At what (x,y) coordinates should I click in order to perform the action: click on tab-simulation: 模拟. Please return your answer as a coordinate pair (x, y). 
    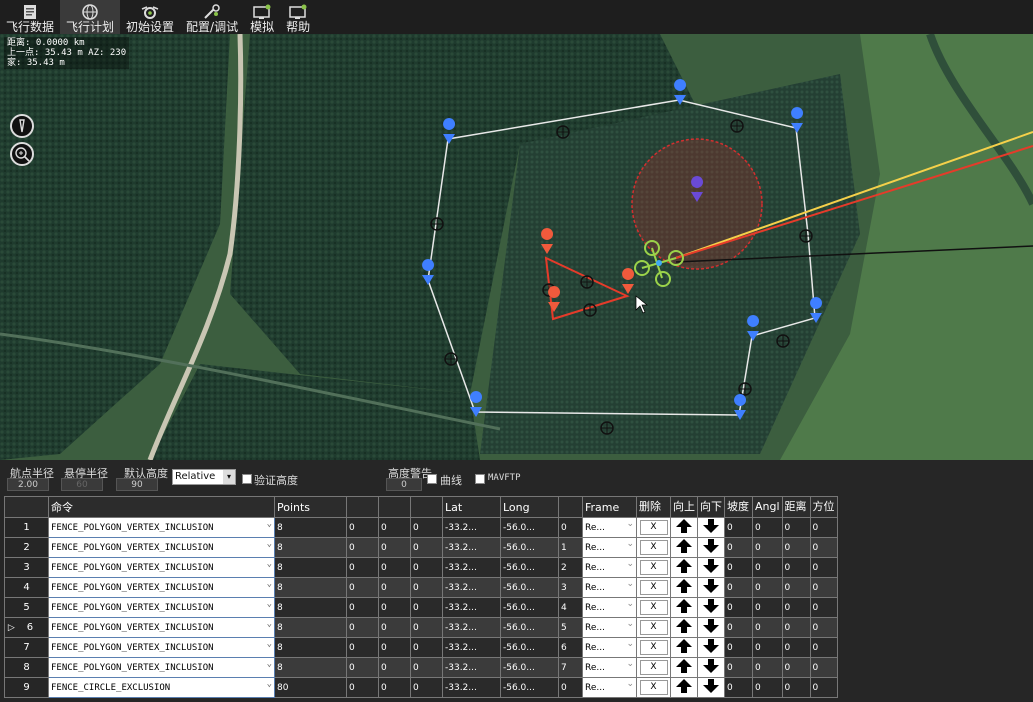
    Looking at the image, I should click on (262, 17).